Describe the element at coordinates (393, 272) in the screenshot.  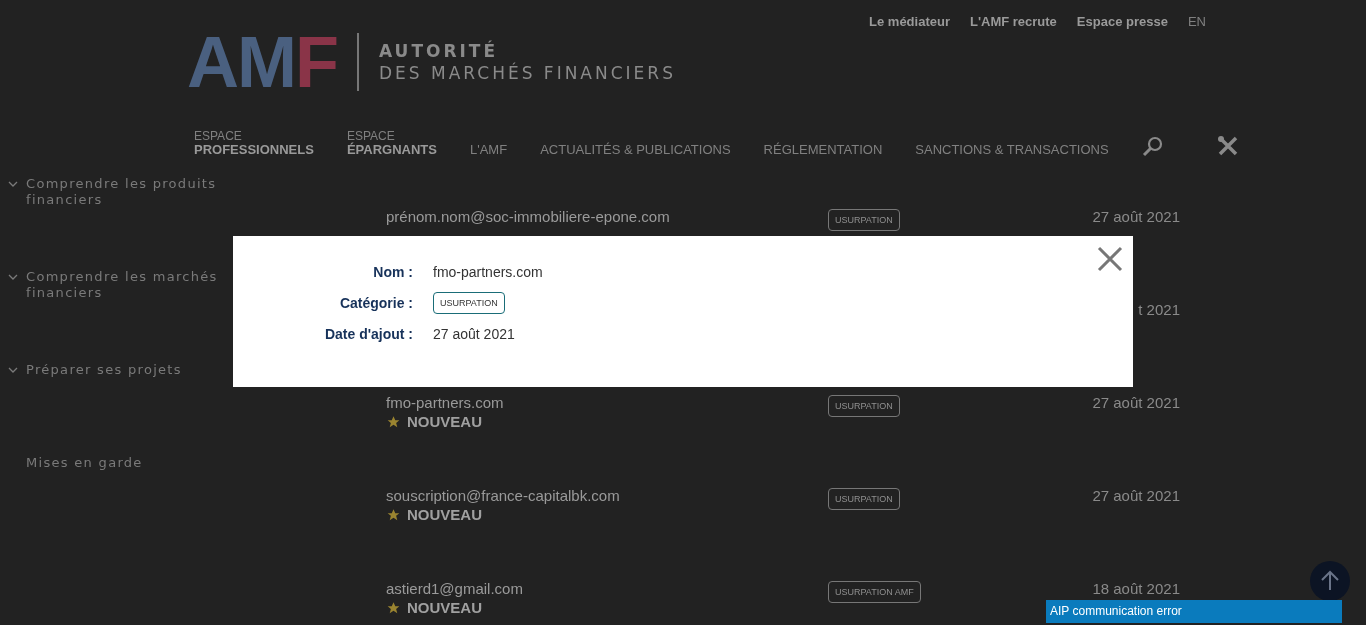
I see `field-label: Nom :` at that location.